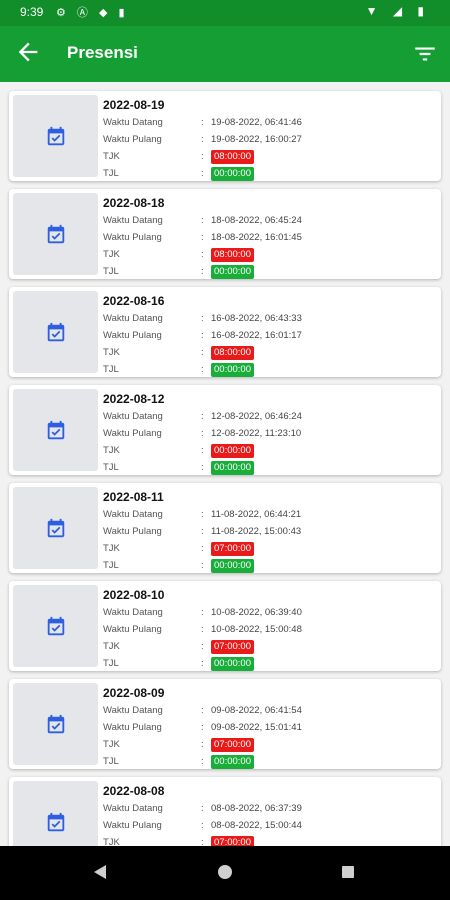 This screenshot has height=900, width=450. Describe the element at coordinates (256, 808) in the screenshot. I see `arrival-time: 08-08-2022, 06:37:39` at that location.